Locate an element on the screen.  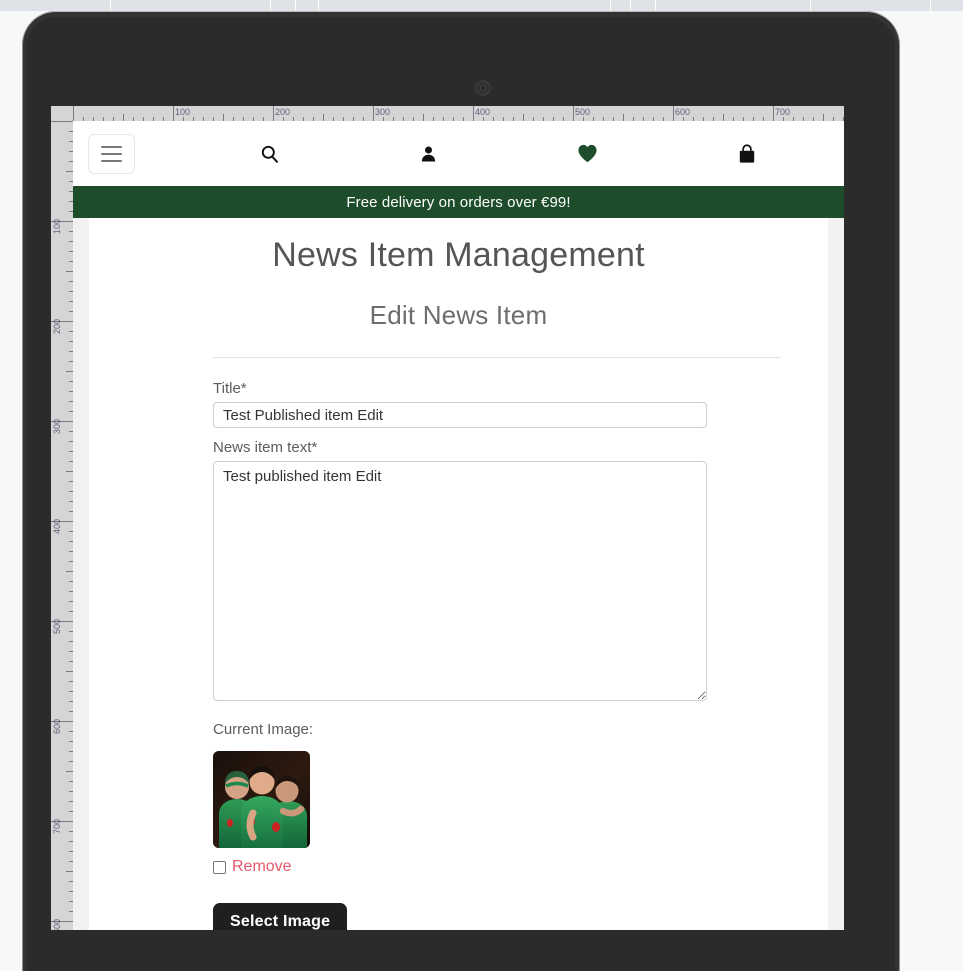
remove-image-label: Remove is located at coordinates (262, 867).